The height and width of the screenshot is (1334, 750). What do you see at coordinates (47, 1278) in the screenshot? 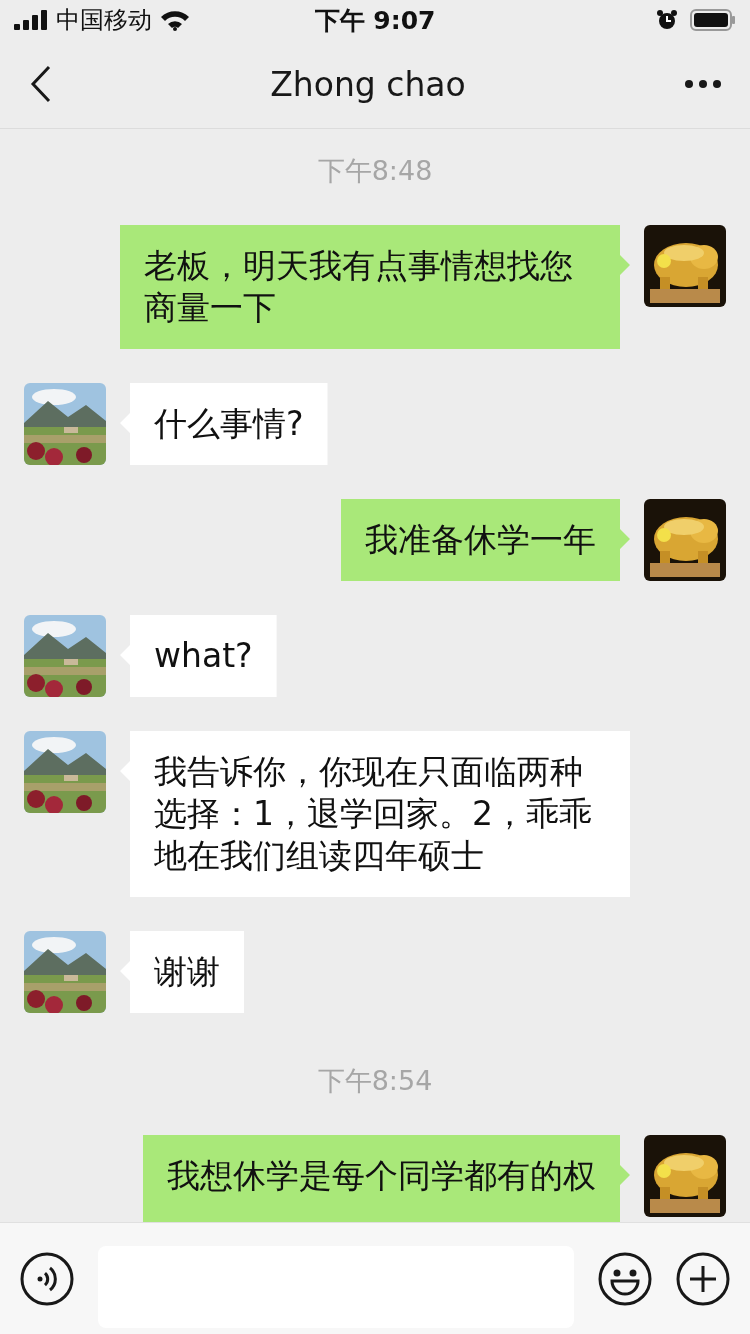
I see `voice-icon` at bounding box center [47, 1278].